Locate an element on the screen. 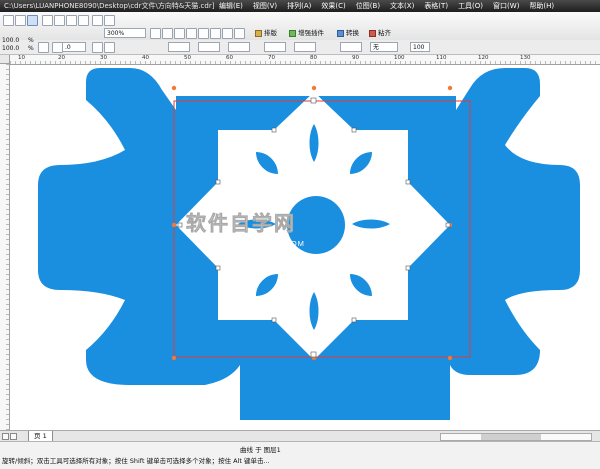 Image resolution: width=600 pixels, height=469 pixels. property-bar: 100.0 100.0 % % .0 无 100 is located at coordinates (300, 46).